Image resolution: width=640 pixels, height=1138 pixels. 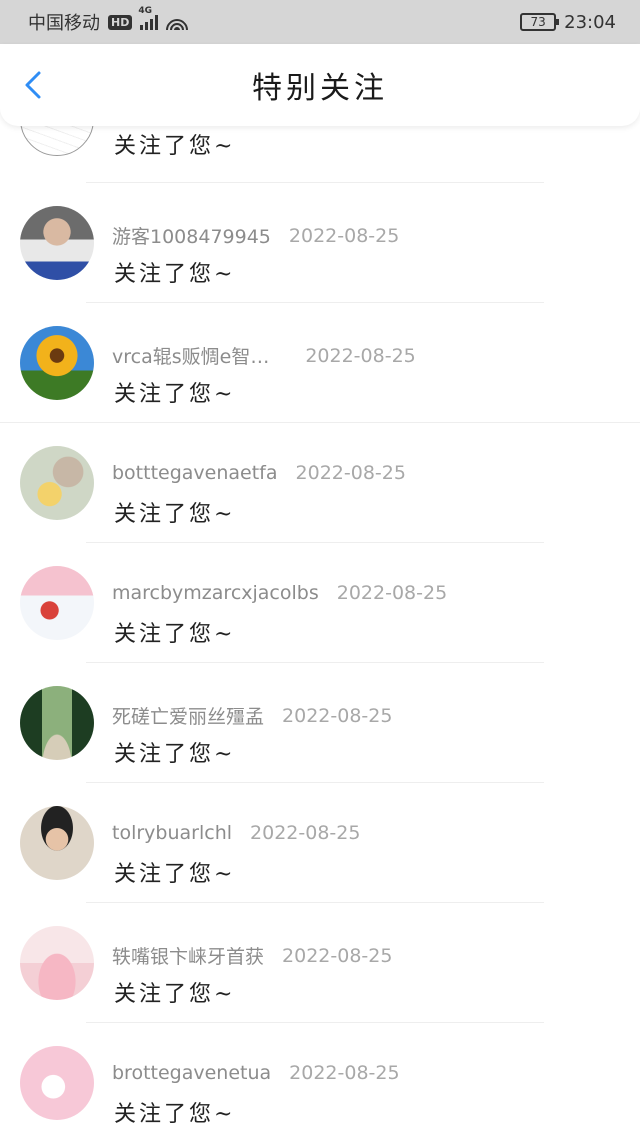 I want to click on username: 游客1008479945, so click(x=191, y=235).